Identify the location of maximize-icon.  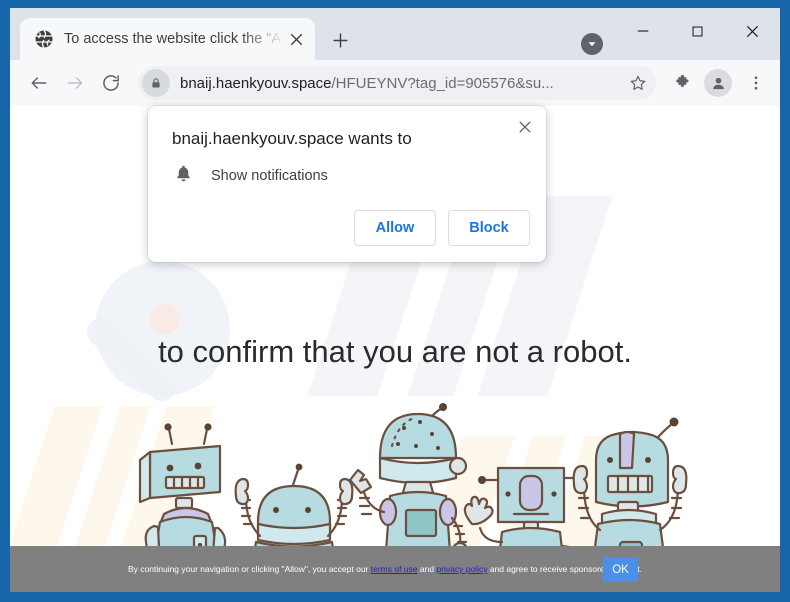
(697, 31).